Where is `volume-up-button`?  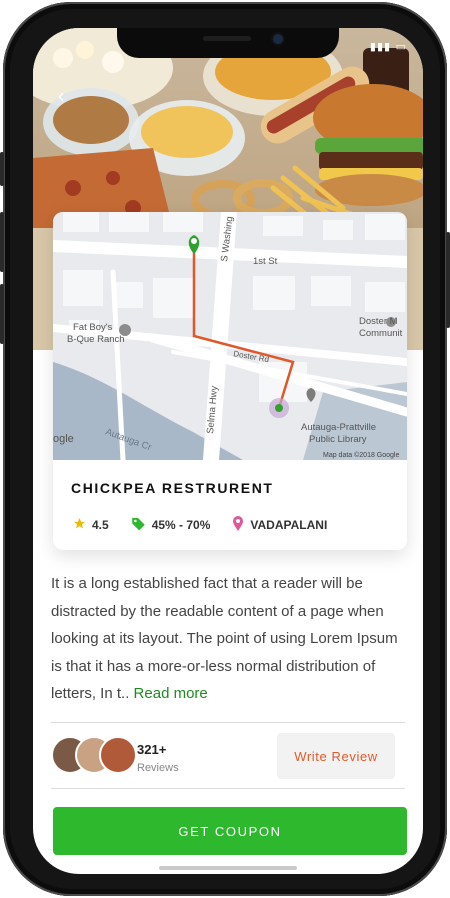
volume-up-button is located at coordinates (2, 242).